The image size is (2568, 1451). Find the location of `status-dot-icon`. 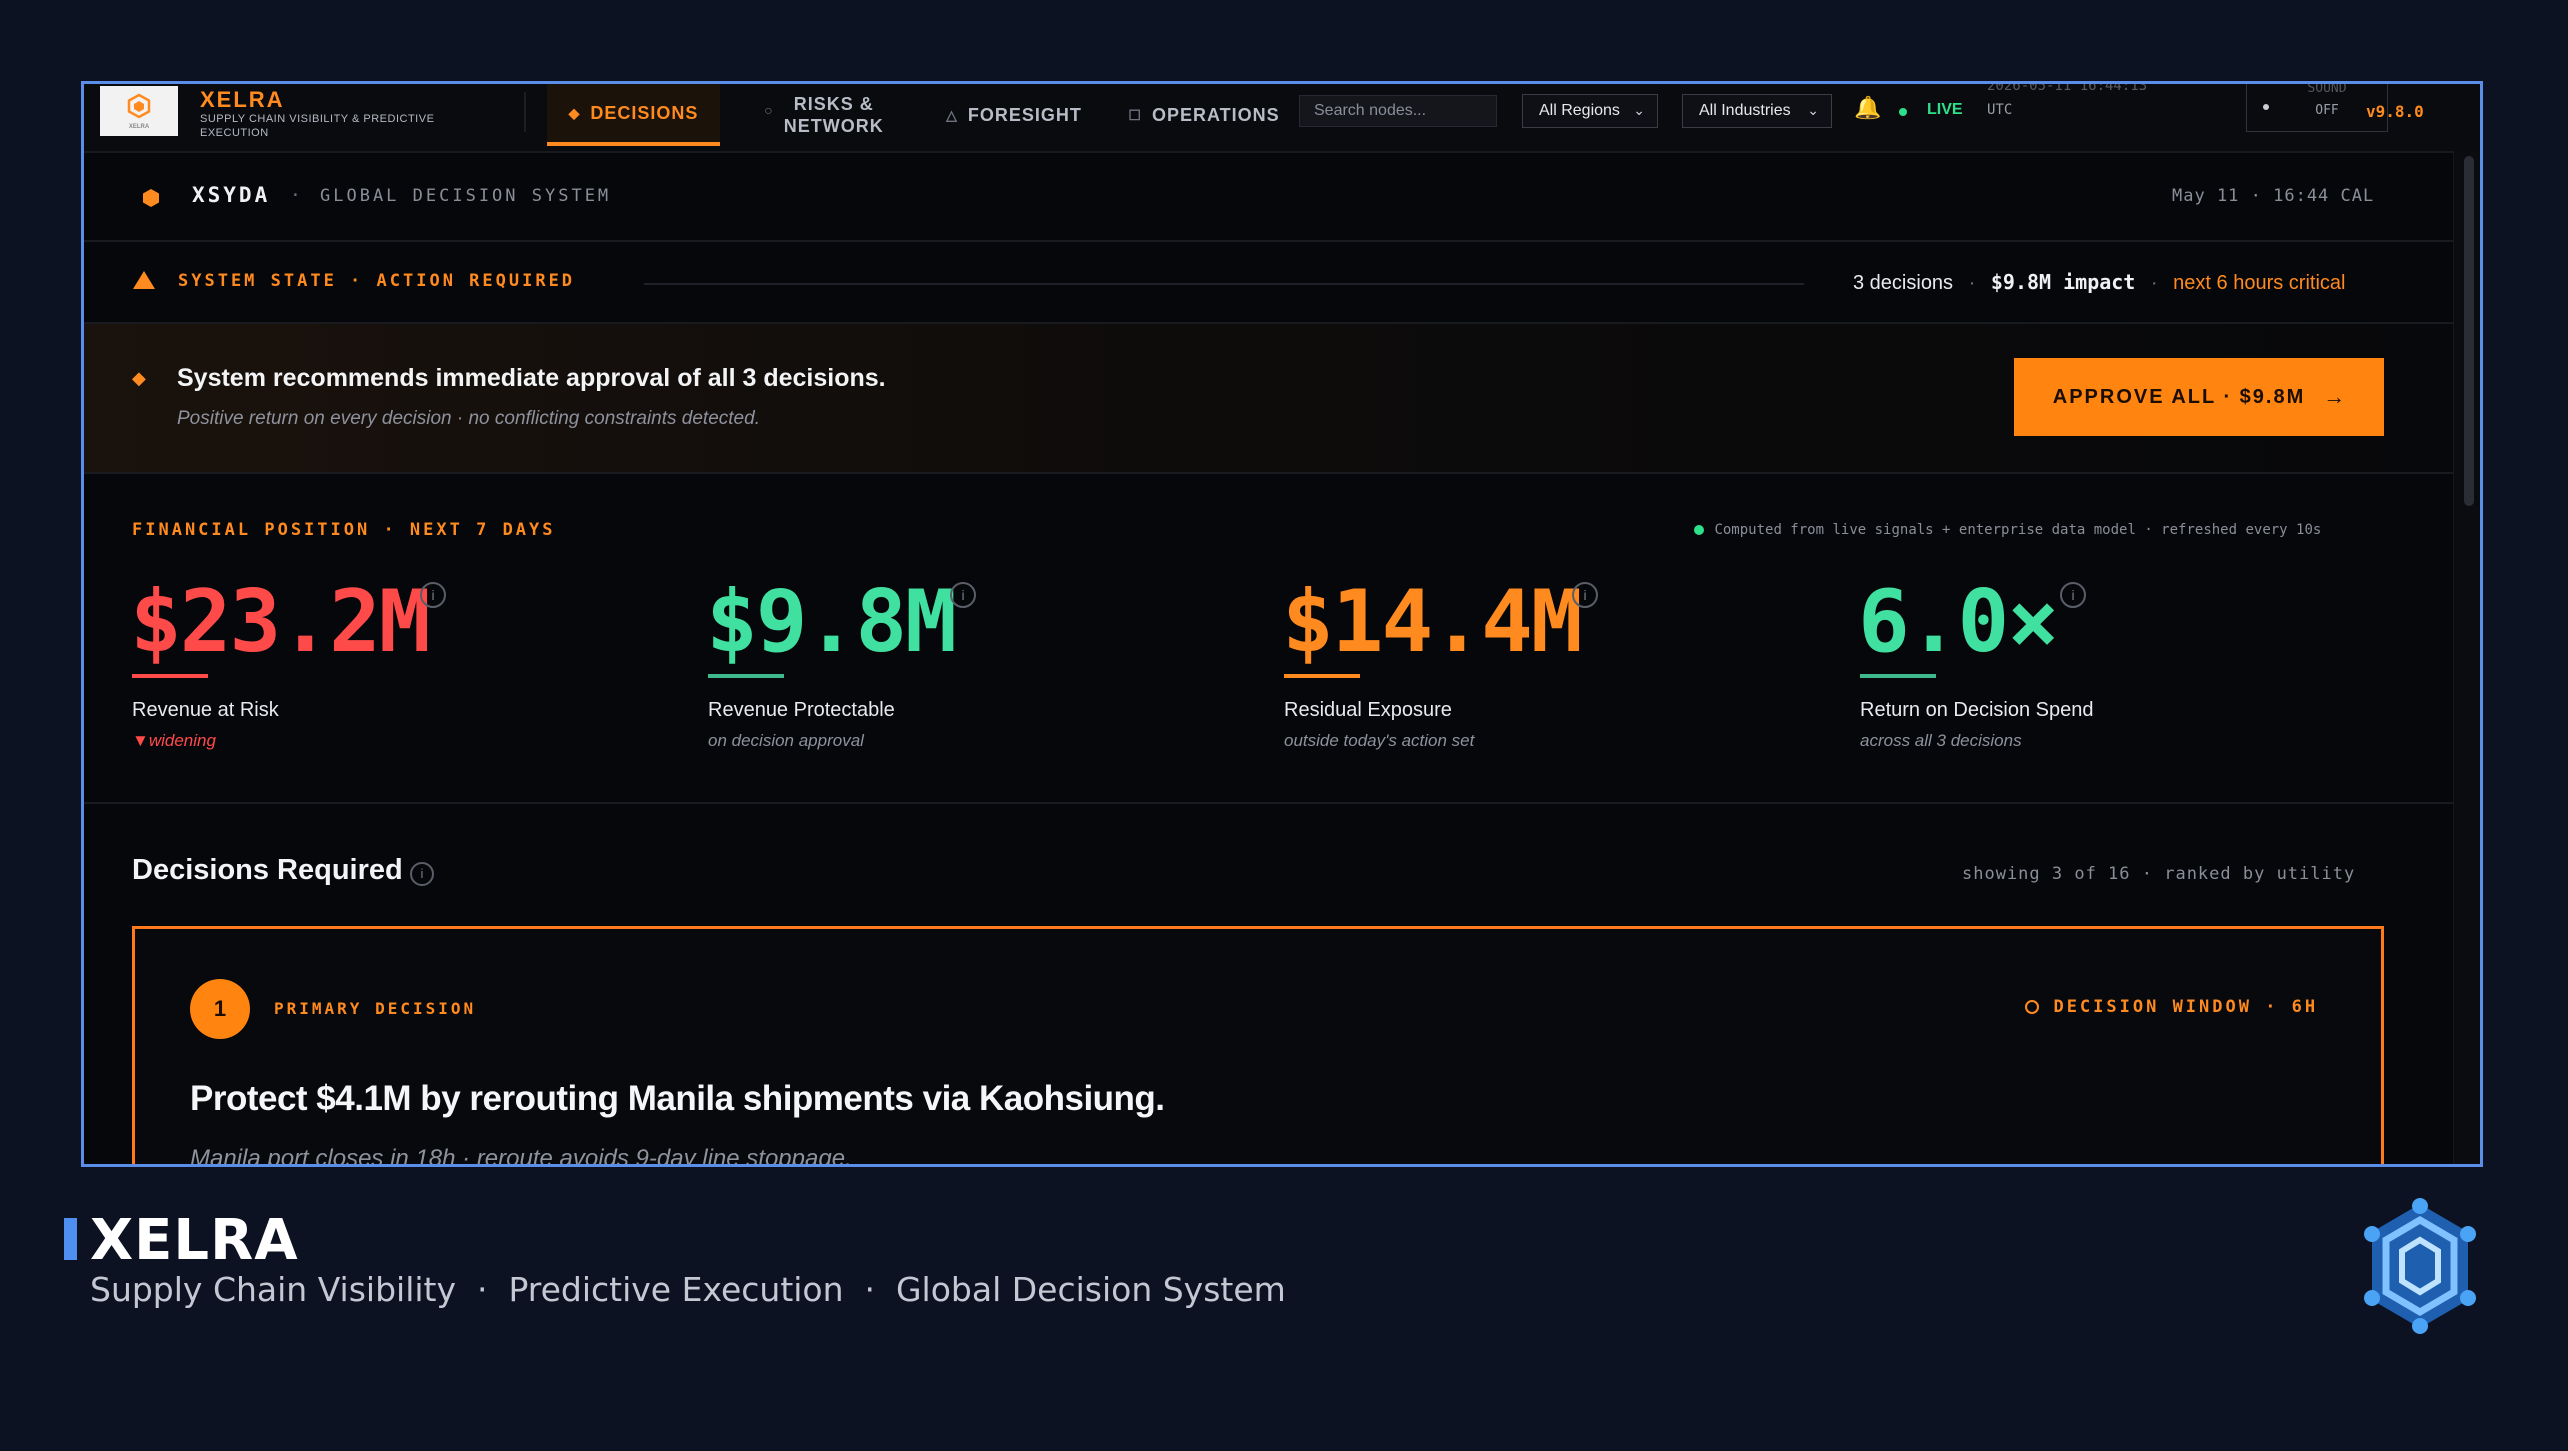

status-dot-icon is located at coordinates (1699, 529).